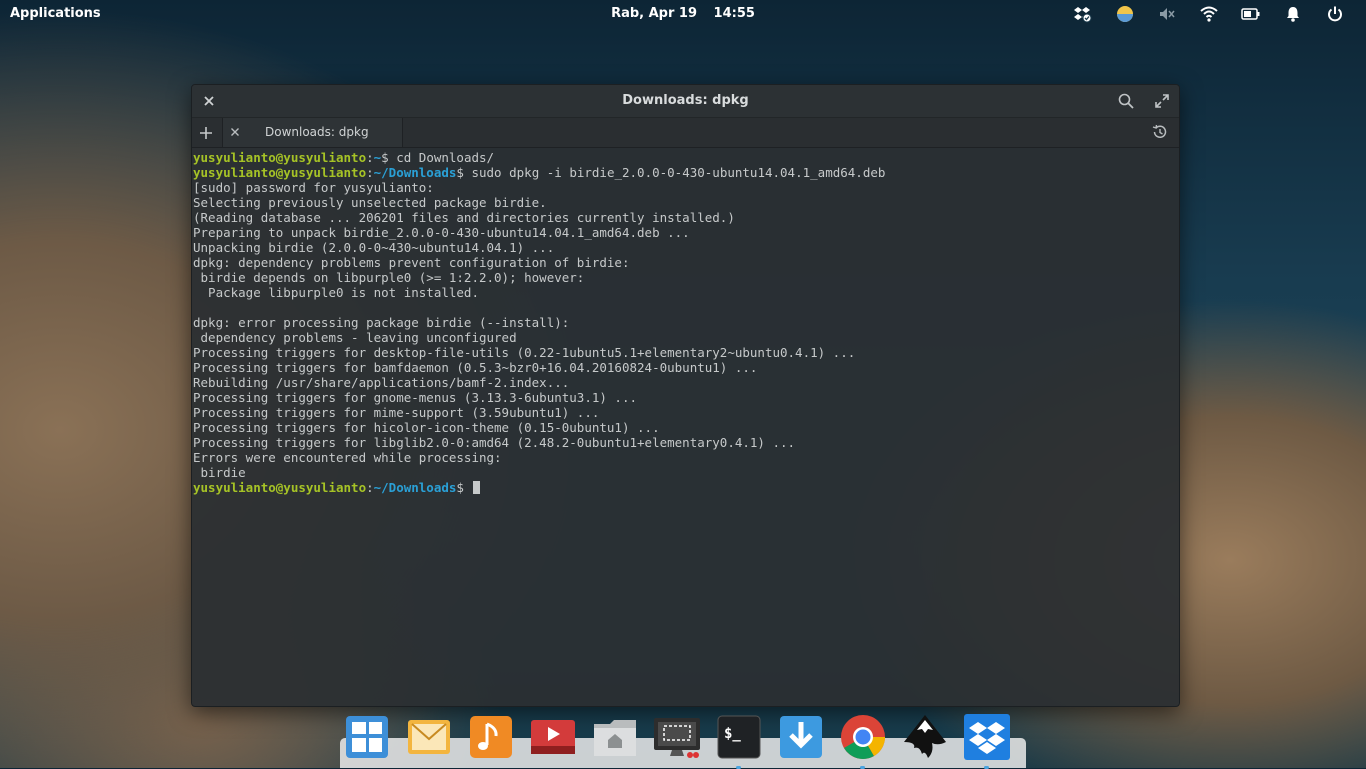  Describe the element at coordinates (317, 132) in the screenshot. I see `tab-label: Downloads: dpkg` at that location.